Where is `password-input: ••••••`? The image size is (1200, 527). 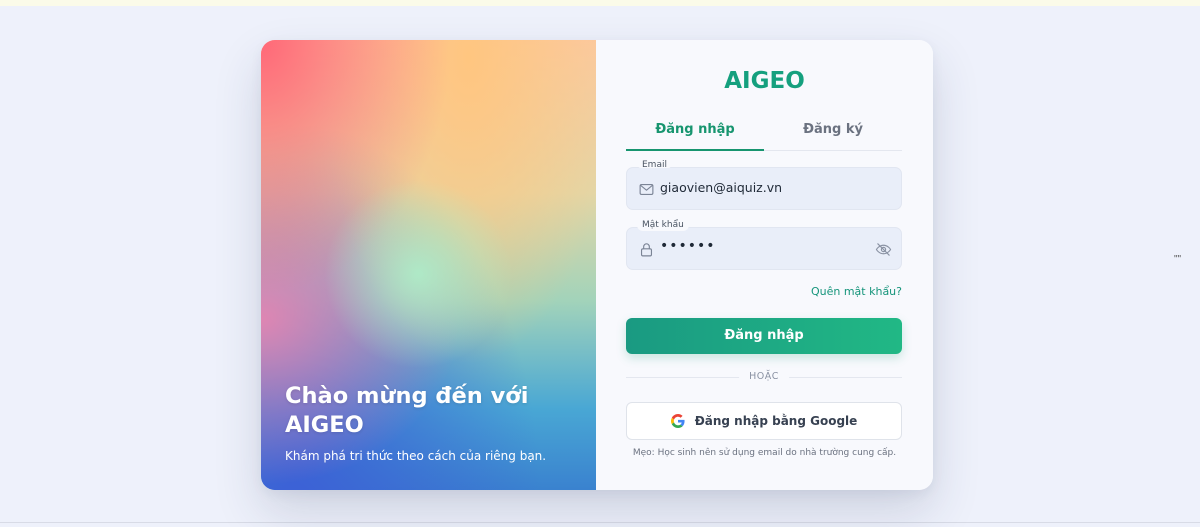 password-input: •••••• is located at coordinates (688, 246).